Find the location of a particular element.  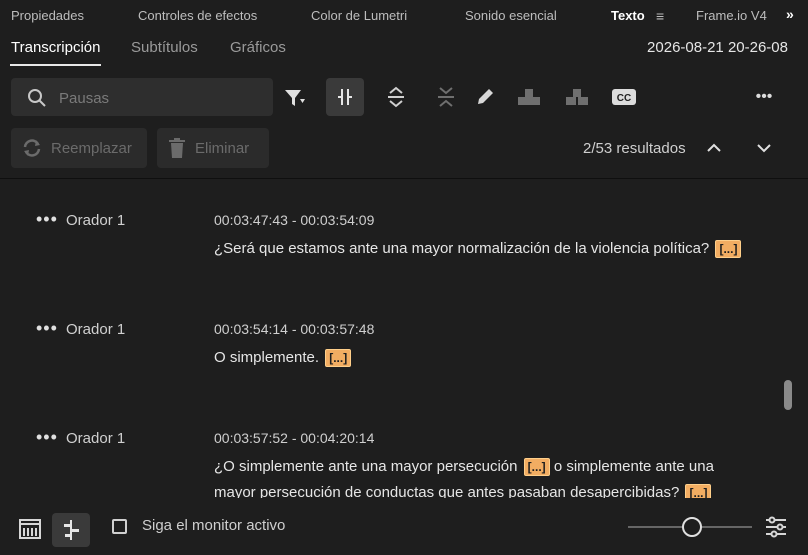

captions-button: CC is located at coordinates (624, 97).